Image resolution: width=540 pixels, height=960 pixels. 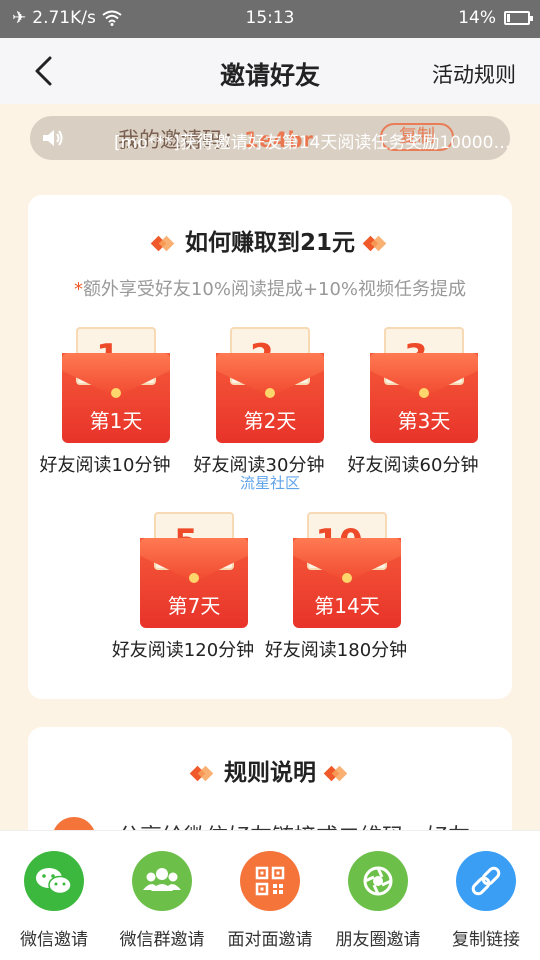 I want to click on reward-day-2: 2元 第2天 好友阅读30分钟, so click(x=259, y=405).